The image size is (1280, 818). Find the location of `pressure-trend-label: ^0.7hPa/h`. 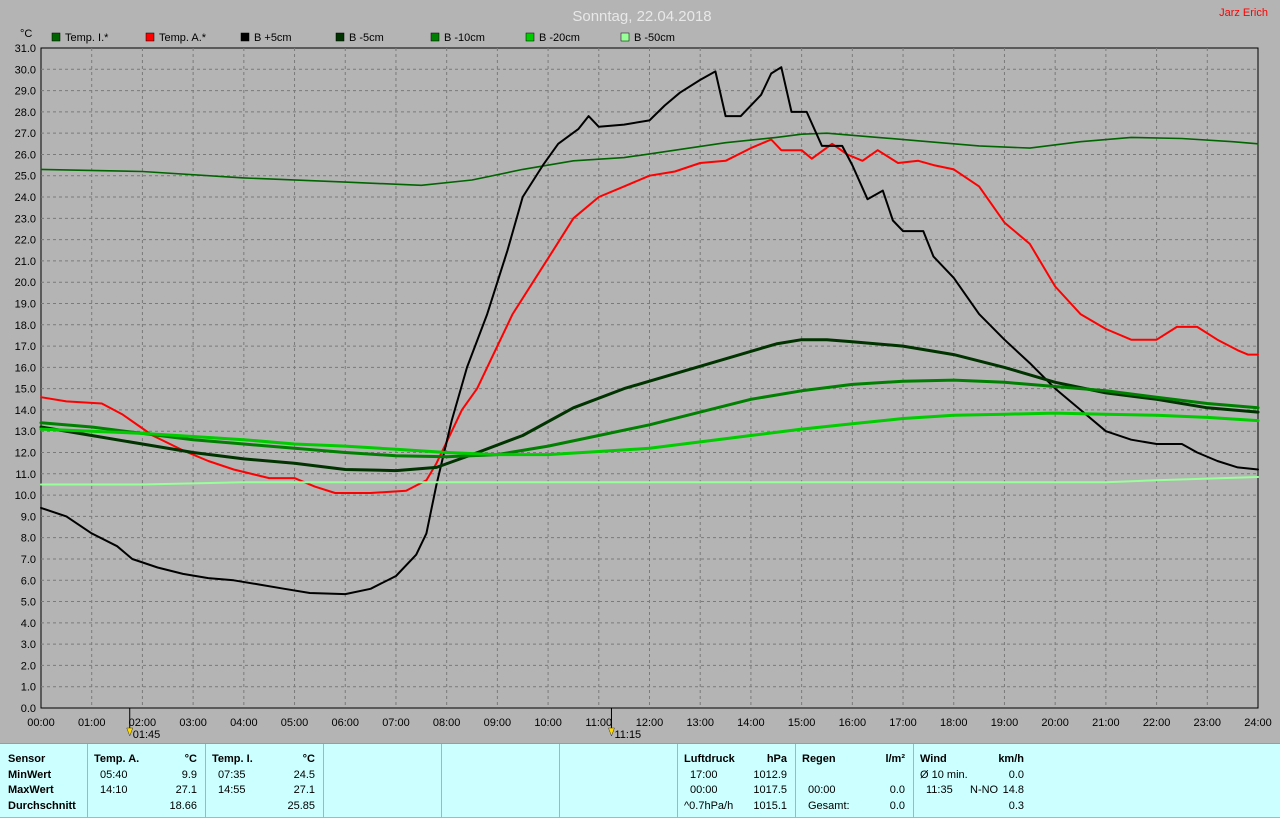

pressure-trend-label: ^0.7hPa/h is located at coordinates (709, 806).